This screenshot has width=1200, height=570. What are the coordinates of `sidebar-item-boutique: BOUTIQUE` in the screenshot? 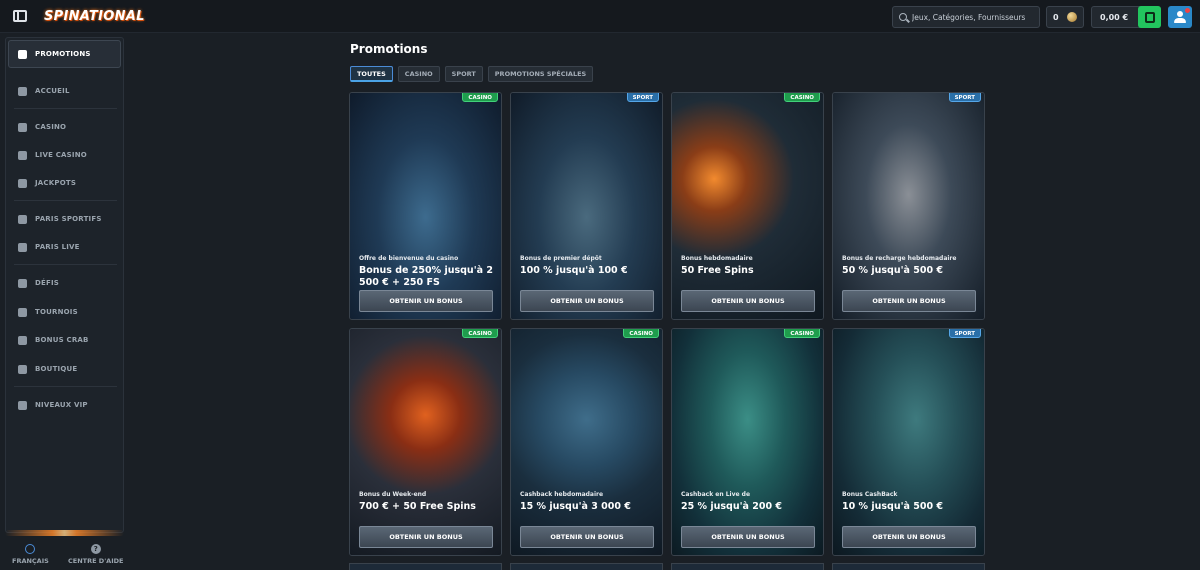 It's located at (47, 369).